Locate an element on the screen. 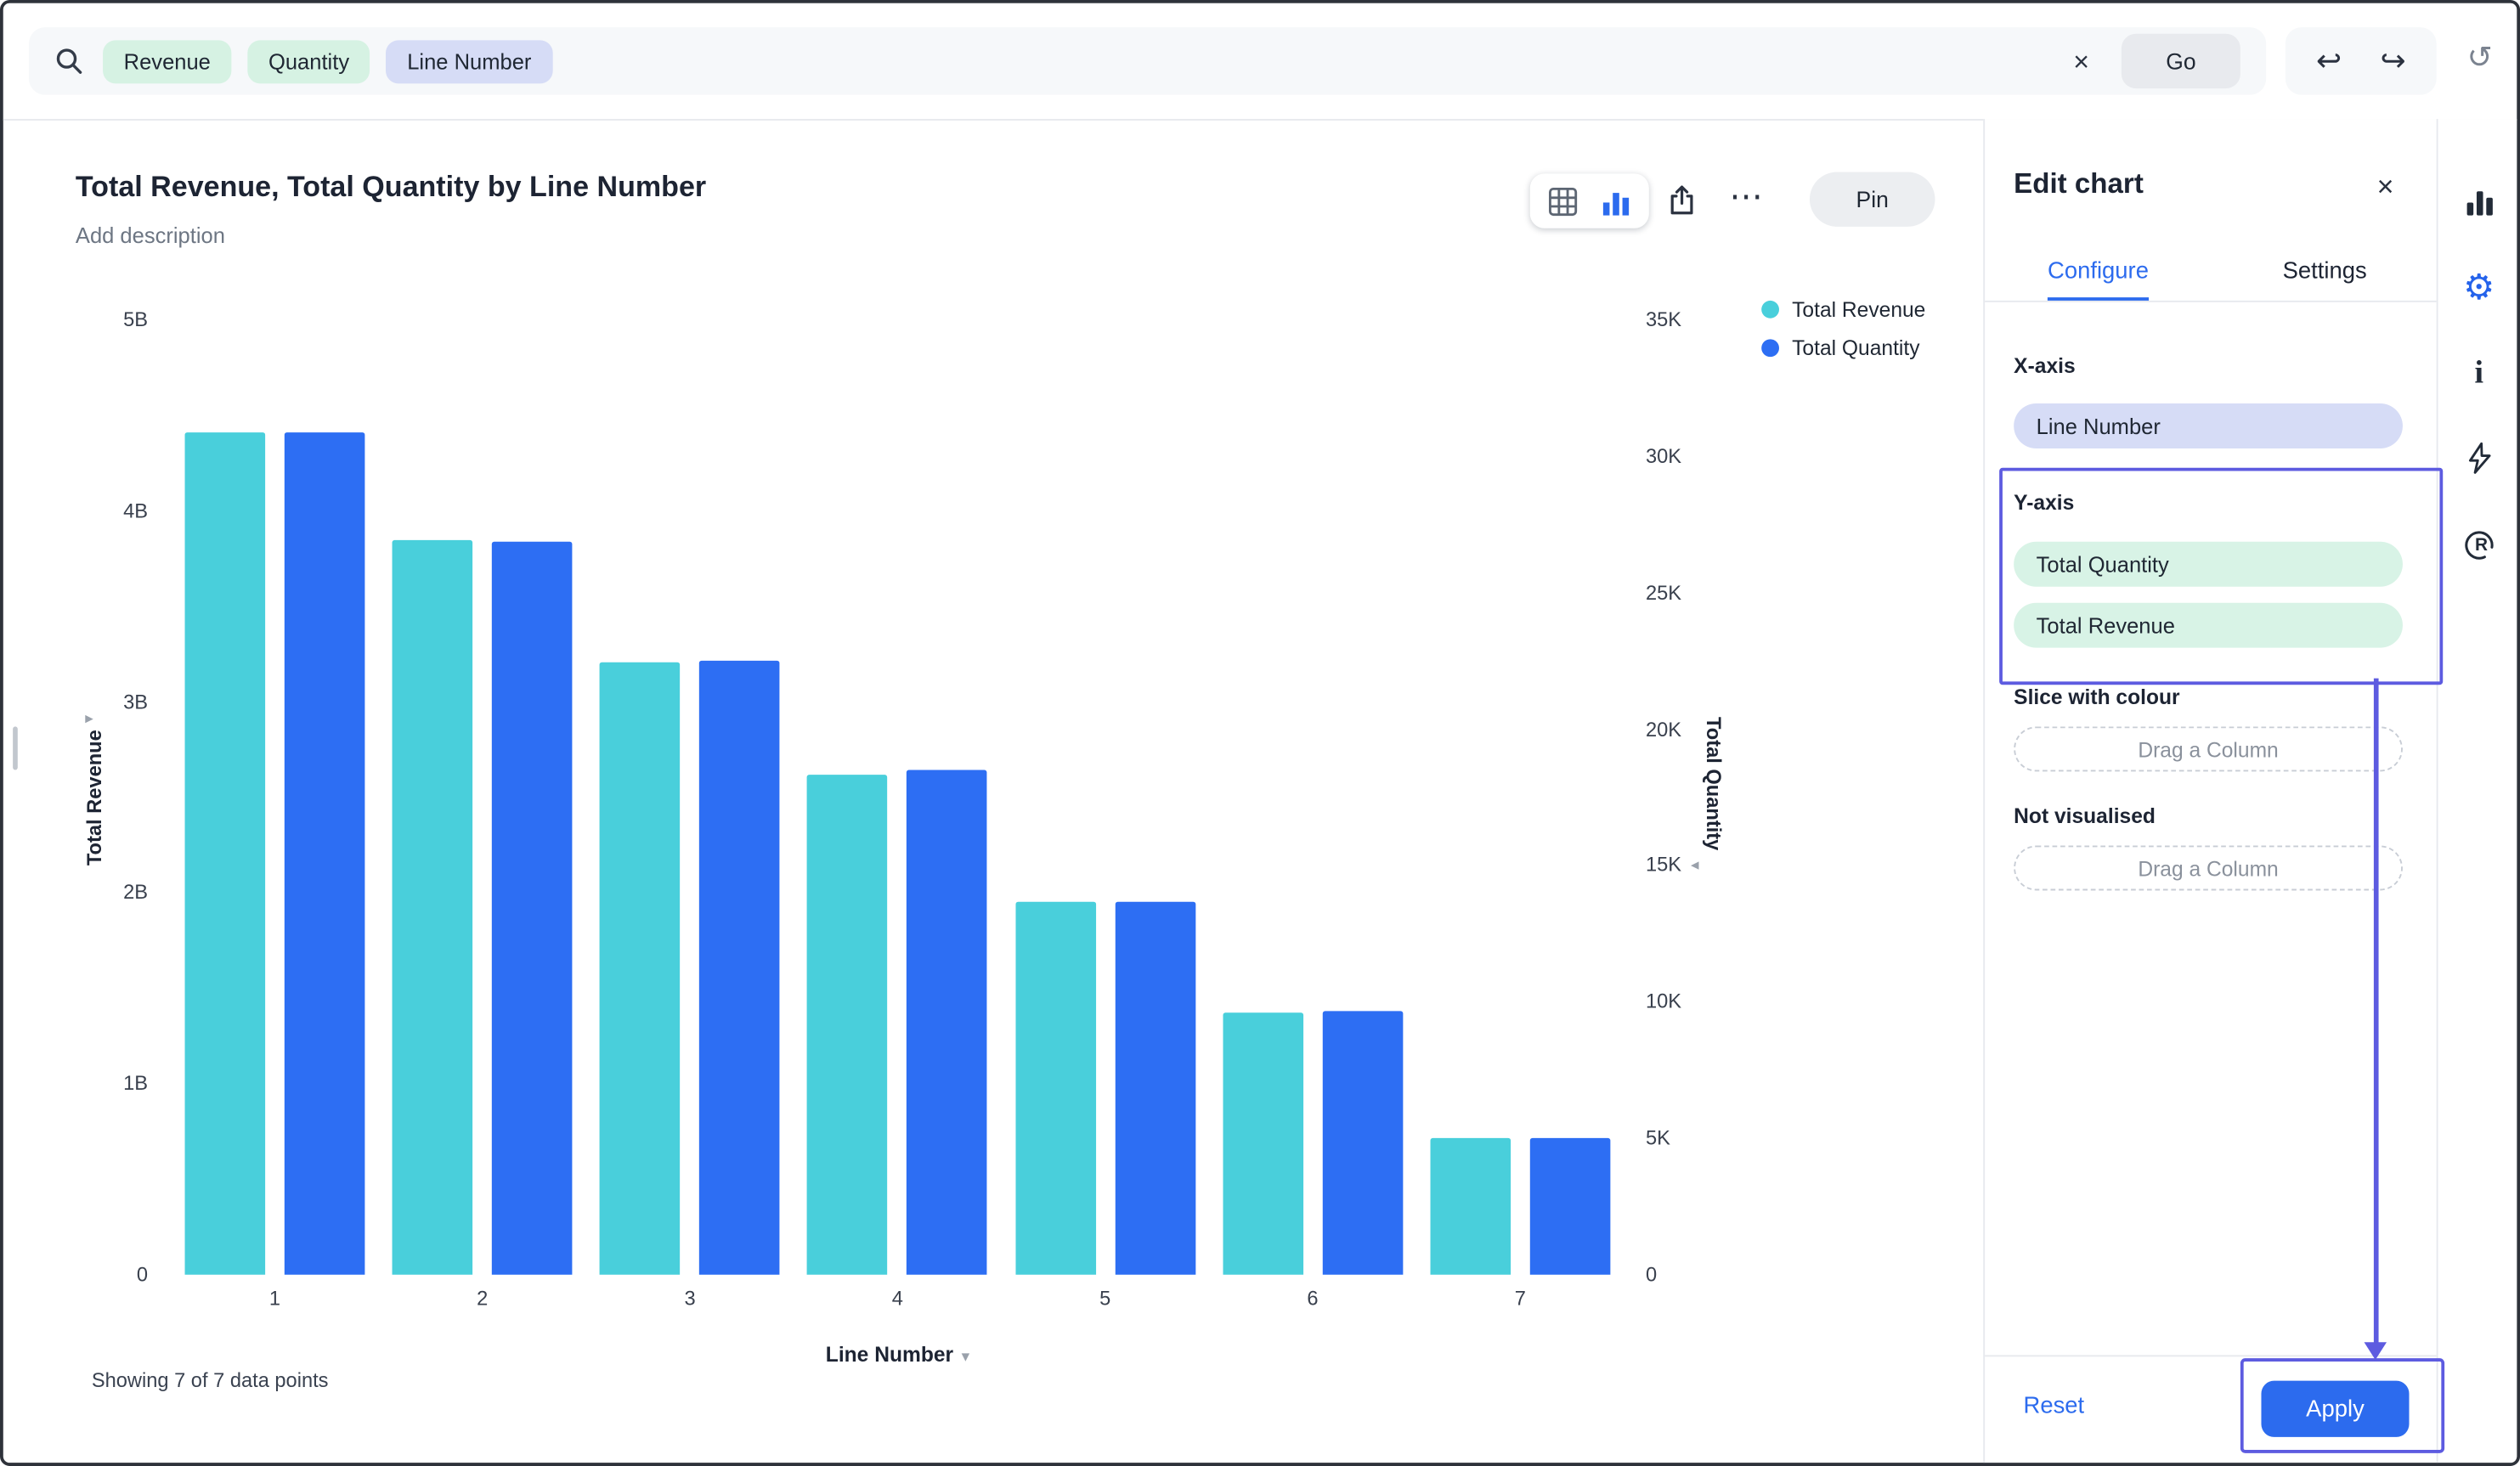 The image size is (2520, 1466). configure-gear-icon: ⚙ is located at coordinates (2479, 287).